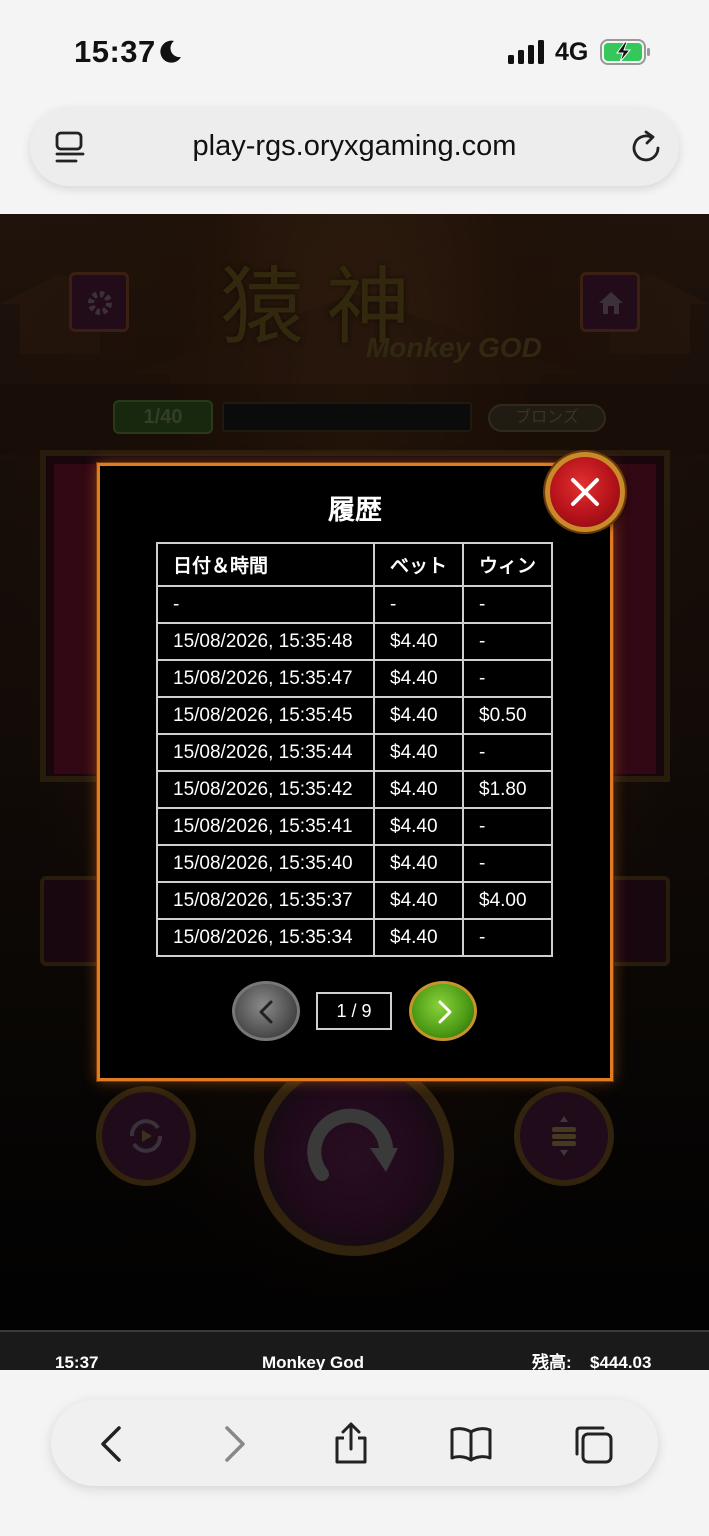 The height and width of the screenshot is (1536, 709). I want to click on cell-win: $0.50, so click(507, 715).